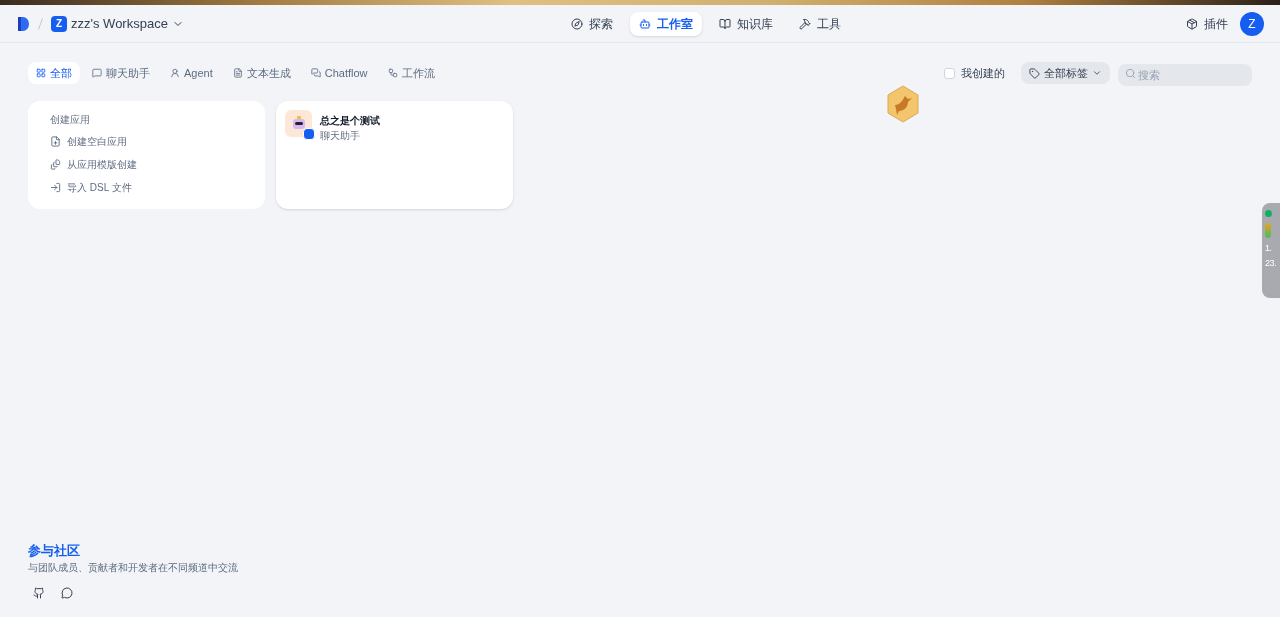  I want to click on create-action: 创建空白应用, so click(146, 141).